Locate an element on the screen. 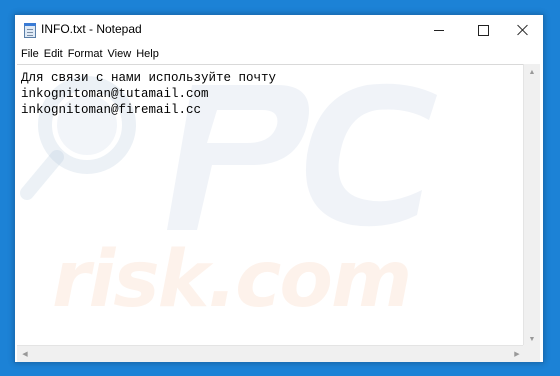  close-button is located at coordinates (523, 30).